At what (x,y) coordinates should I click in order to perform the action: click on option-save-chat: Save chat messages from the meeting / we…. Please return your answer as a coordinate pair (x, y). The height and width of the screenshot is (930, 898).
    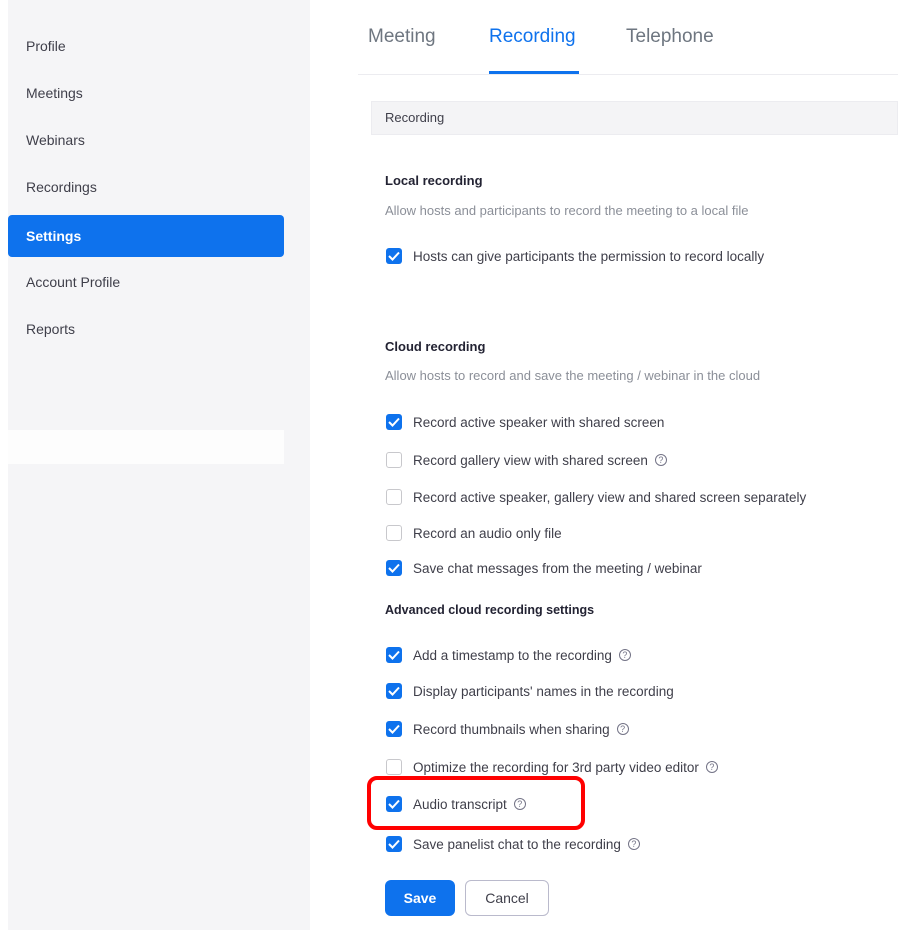
    Looking at the image, I should click on (544, 568).